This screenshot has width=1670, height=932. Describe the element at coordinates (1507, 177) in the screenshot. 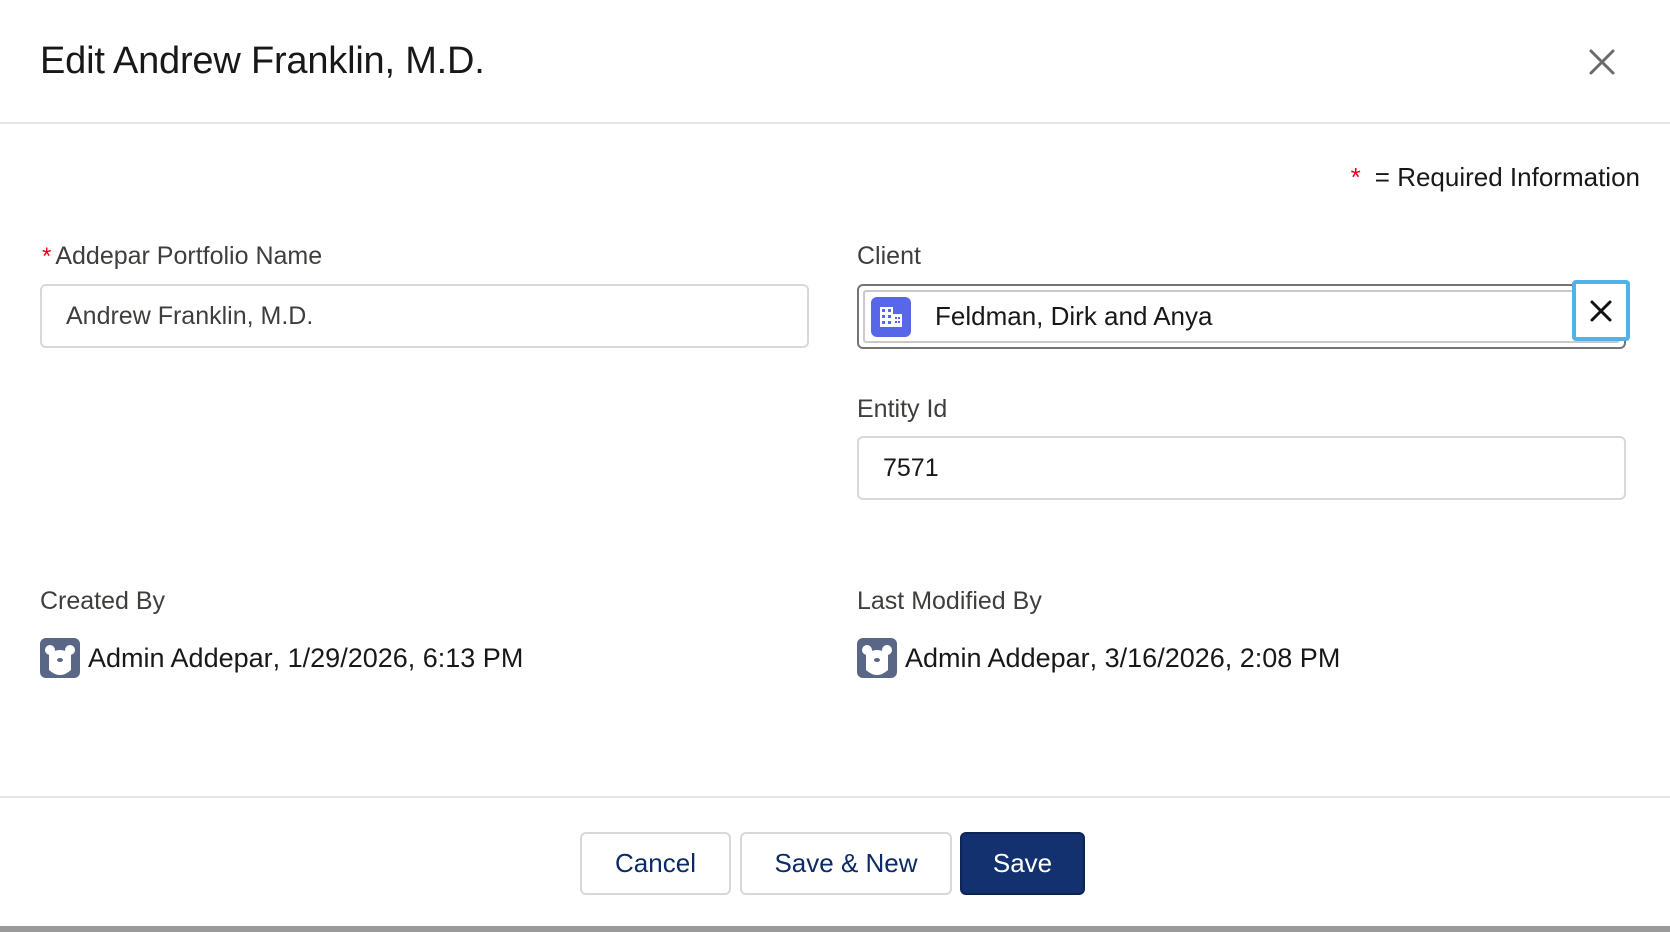

I see `required-info-text: = Required Information` at that location.